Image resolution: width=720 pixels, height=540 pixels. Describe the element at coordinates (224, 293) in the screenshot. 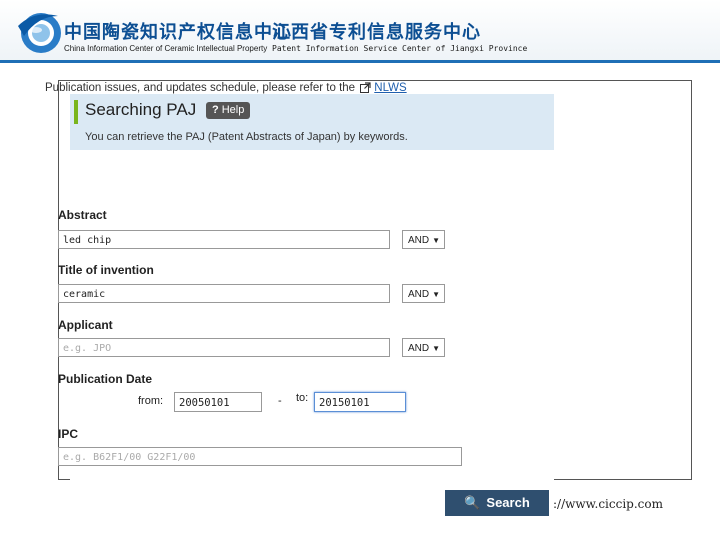

I see `title-of-invention-input: ceramic` at that location.